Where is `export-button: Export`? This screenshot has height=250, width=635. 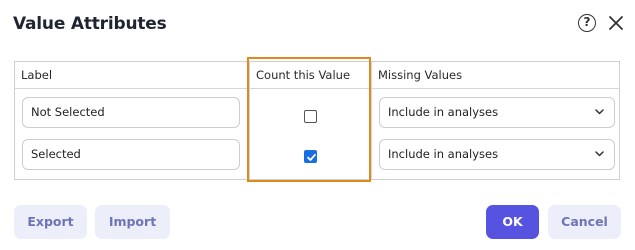
export-button: Export is located at coordinates (50, 222).